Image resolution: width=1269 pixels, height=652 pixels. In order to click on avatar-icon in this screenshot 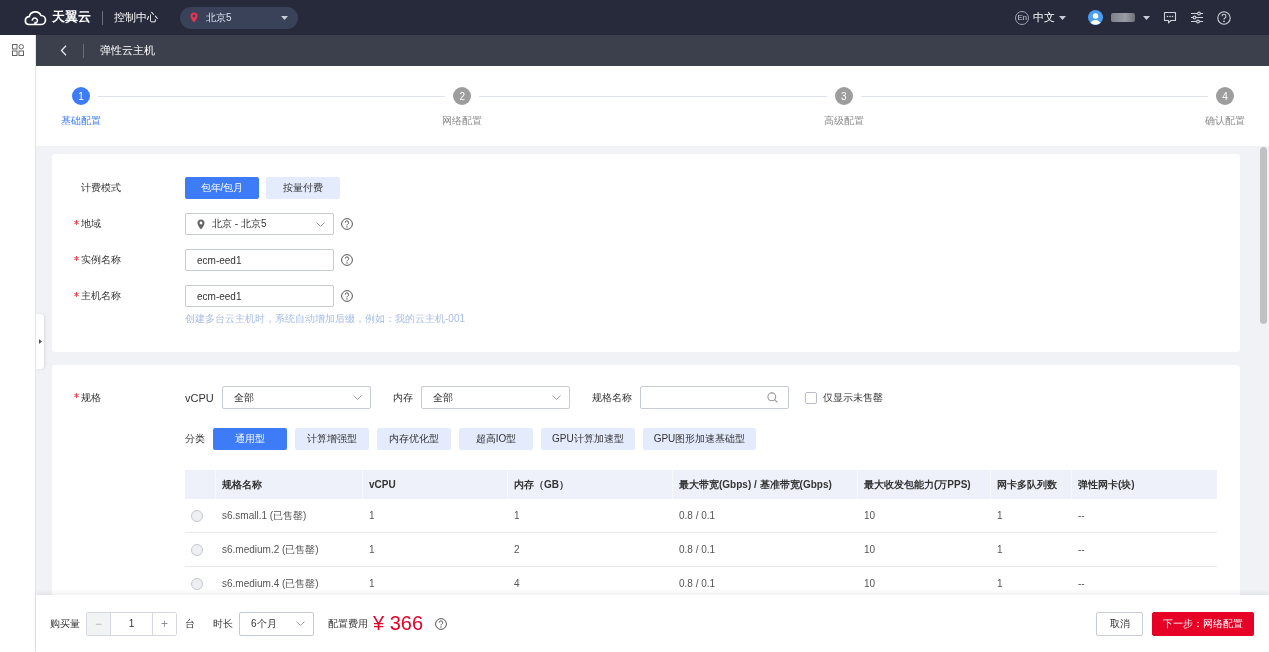, I will do `click(1095, 17)`.